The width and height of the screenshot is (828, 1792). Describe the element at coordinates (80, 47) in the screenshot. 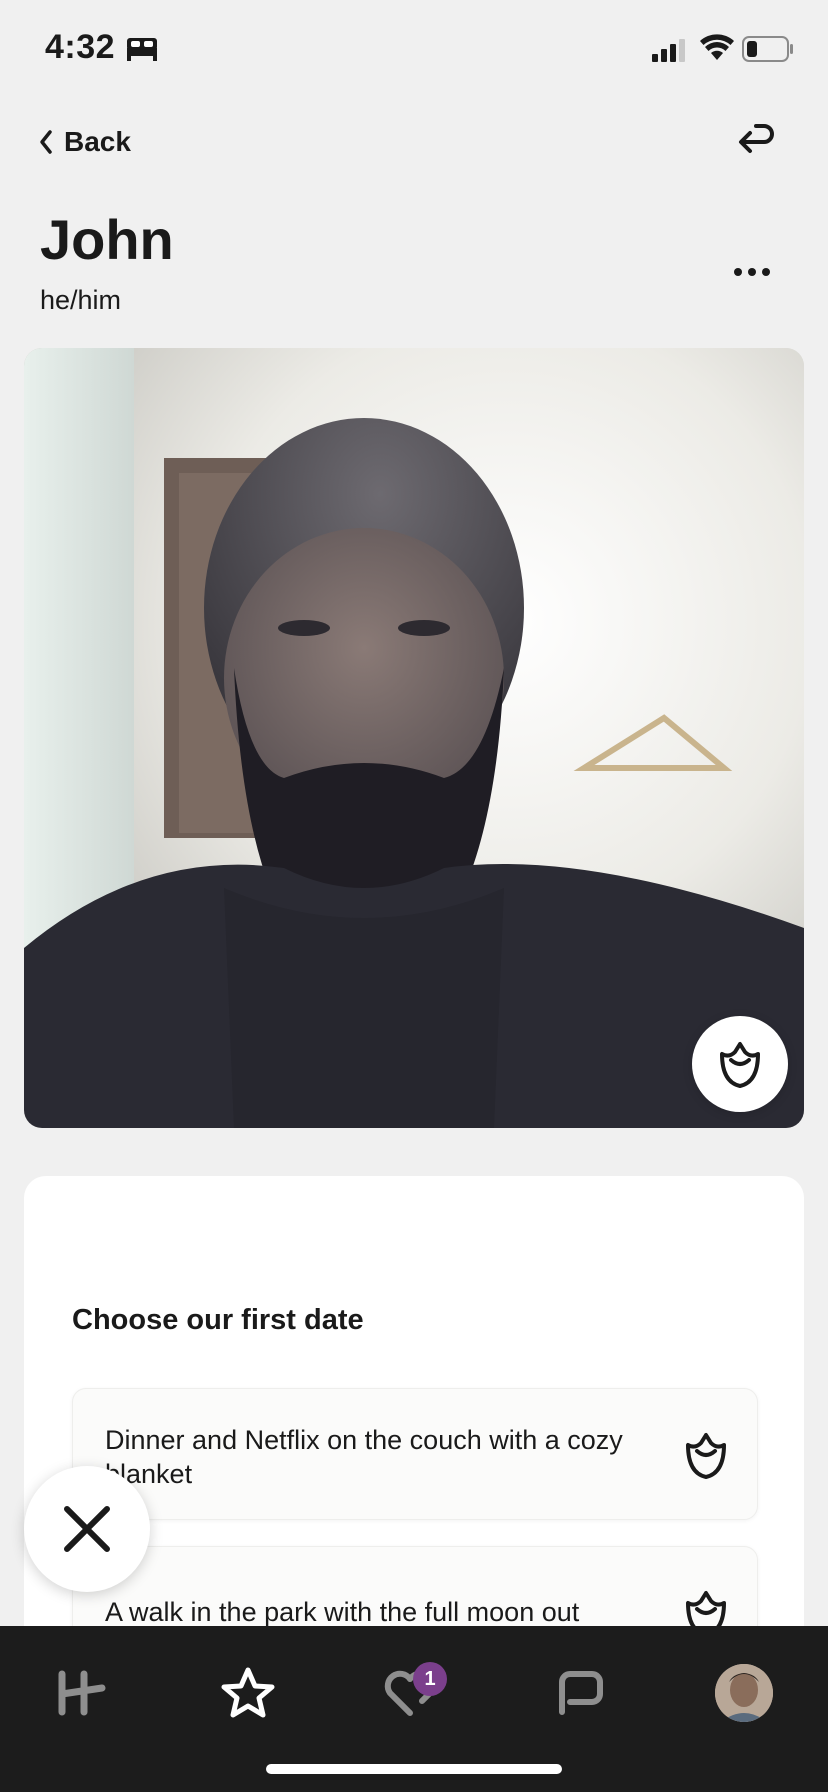

I see `status-time: 4:32` at that location.